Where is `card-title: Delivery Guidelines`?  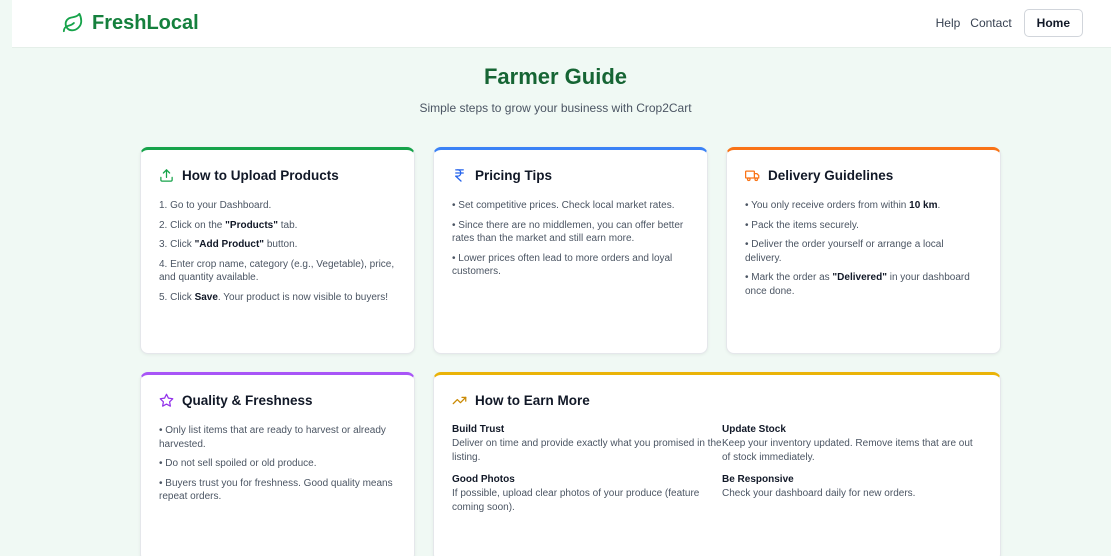
card-title: Delivery Guidelines is located at coordinates (831, 175).